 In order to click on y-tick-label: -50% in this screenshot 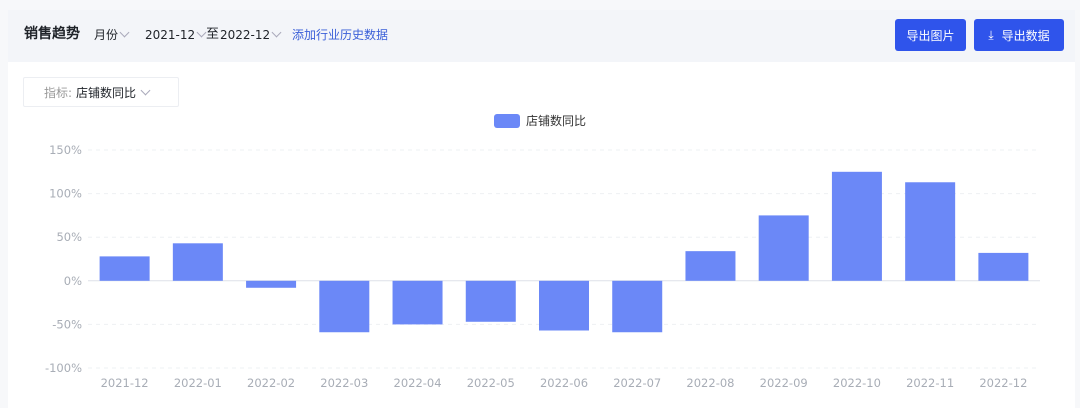, I will do `click(67, 324)`.